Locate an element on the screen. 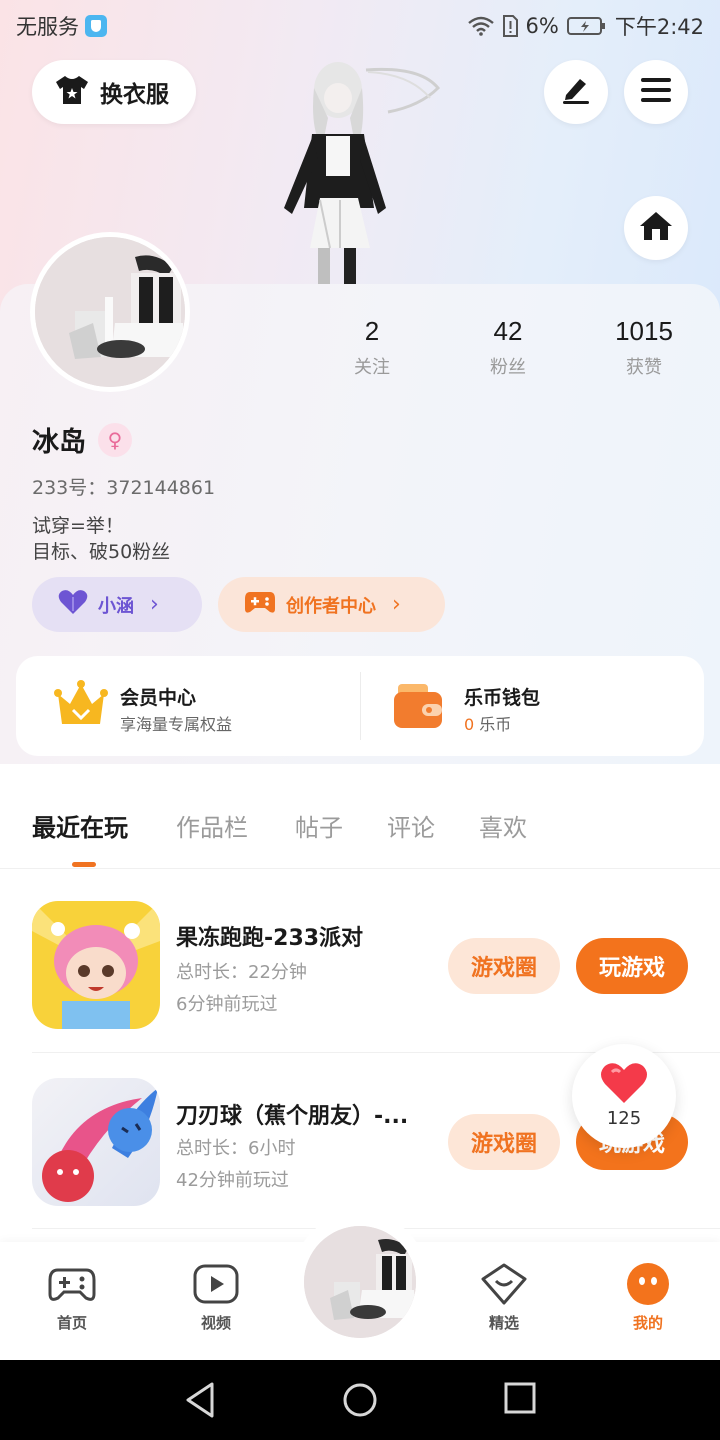 The height and width of the screenshot is (1440, 720). wallet-entry: 乐币钱包 0 乐币 is located at coordinates (532, 706).